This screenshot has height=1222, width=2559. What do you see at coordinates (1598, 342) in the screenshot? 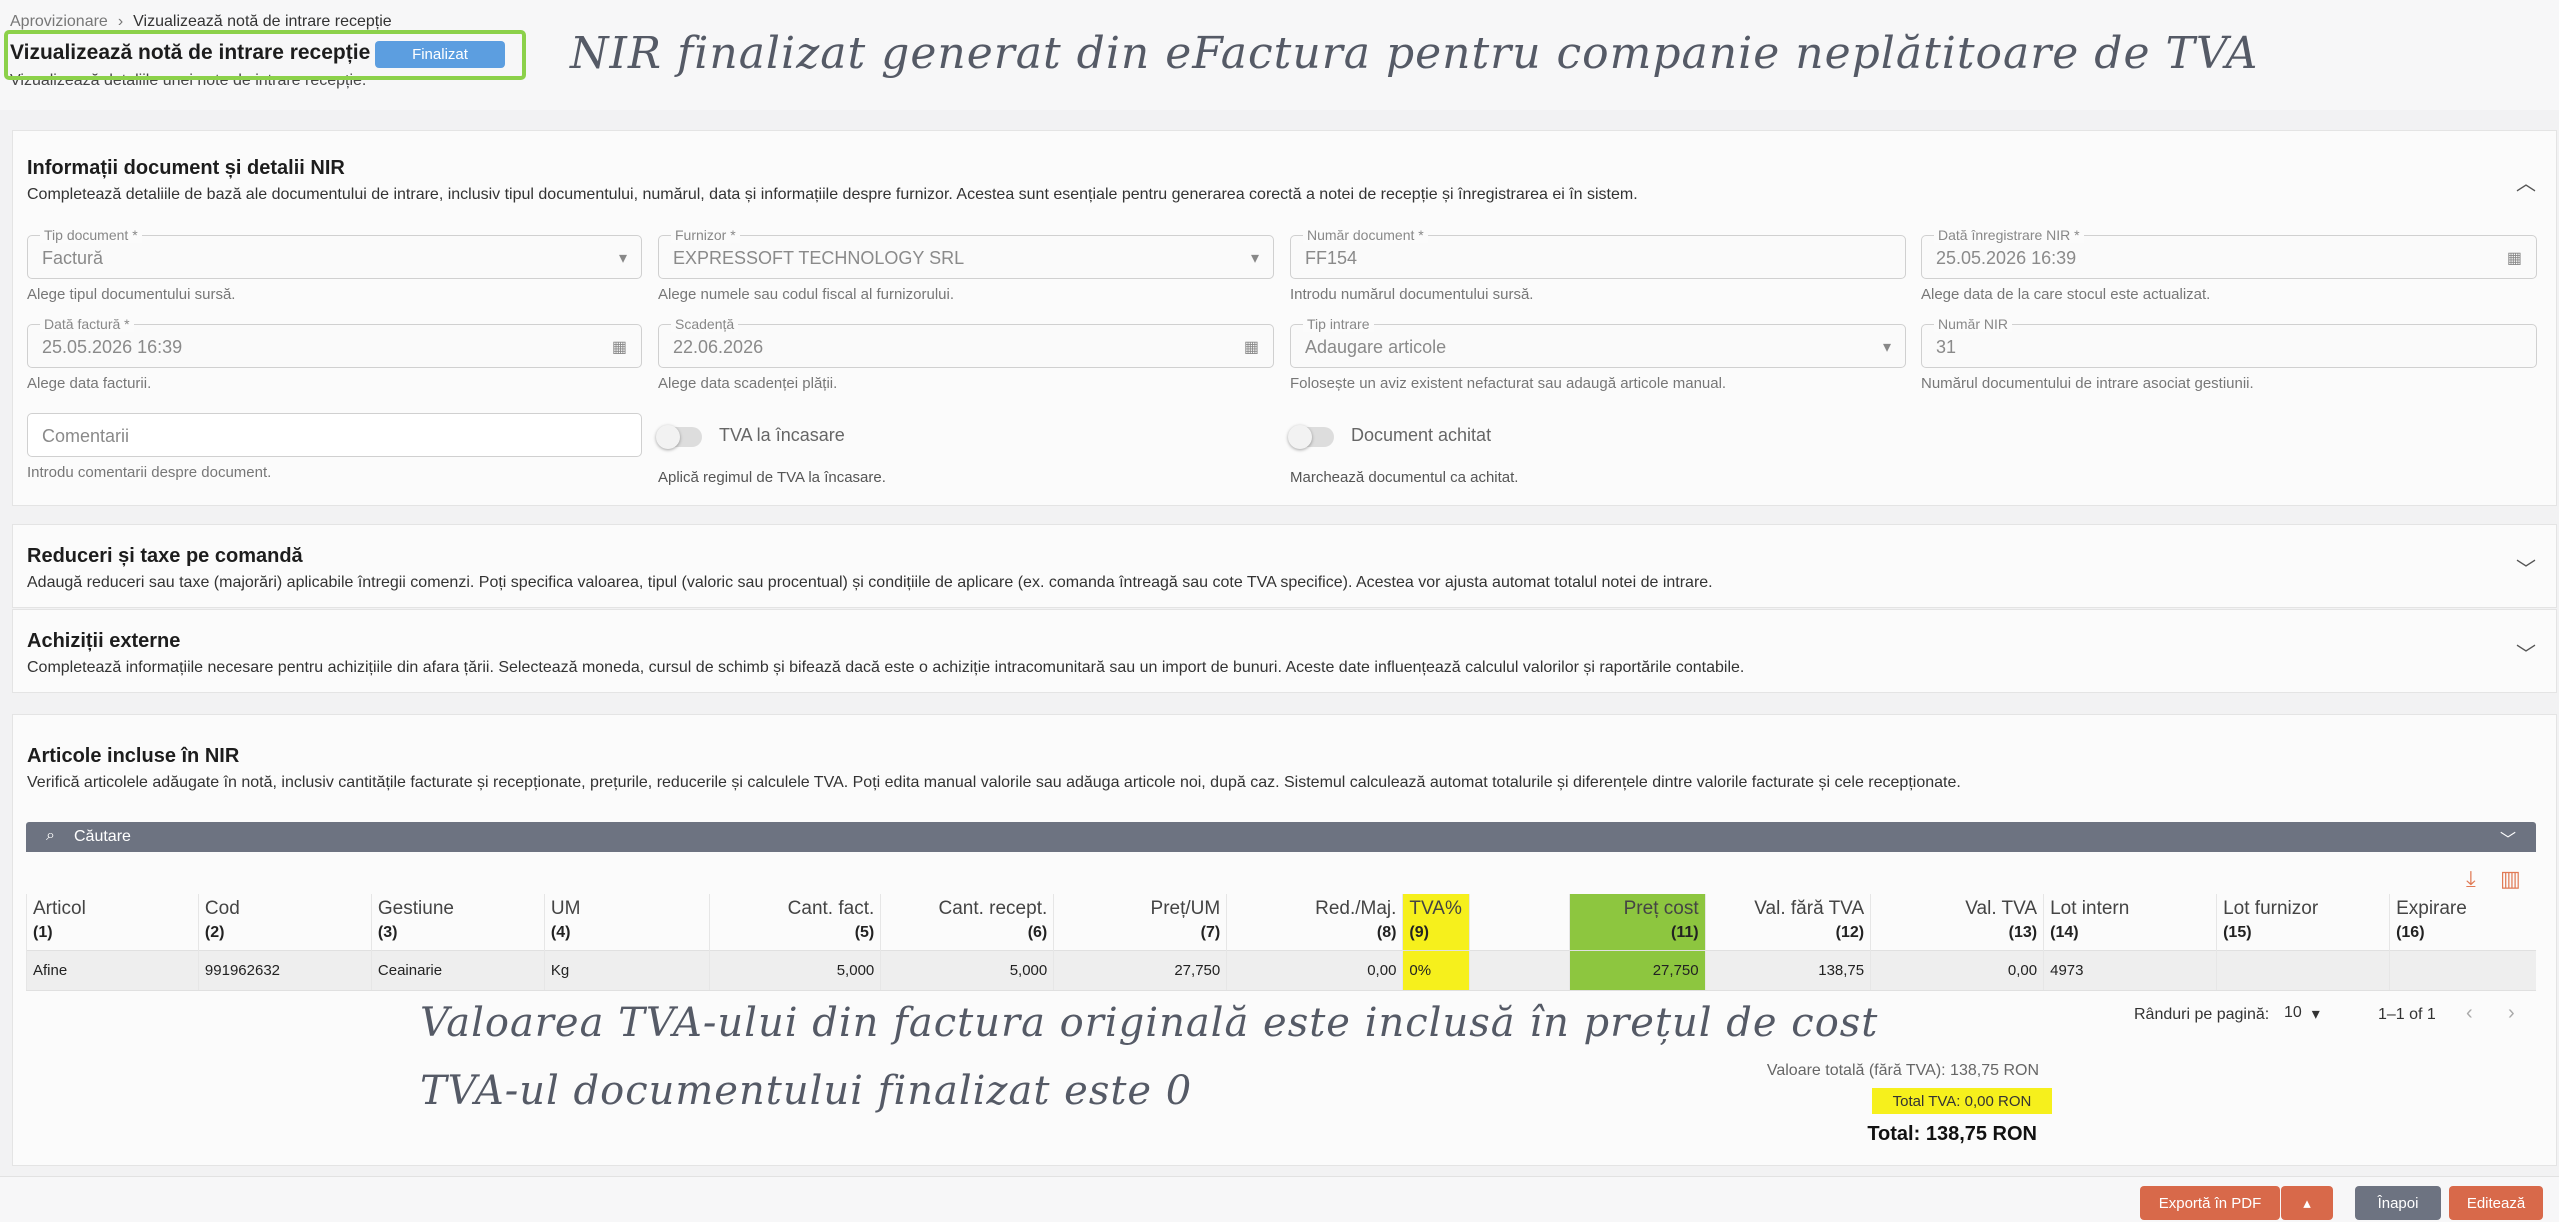
I see `entry-type-select: Tip intrare Adaugare articole ▾` at bounding box center [1598, 342].